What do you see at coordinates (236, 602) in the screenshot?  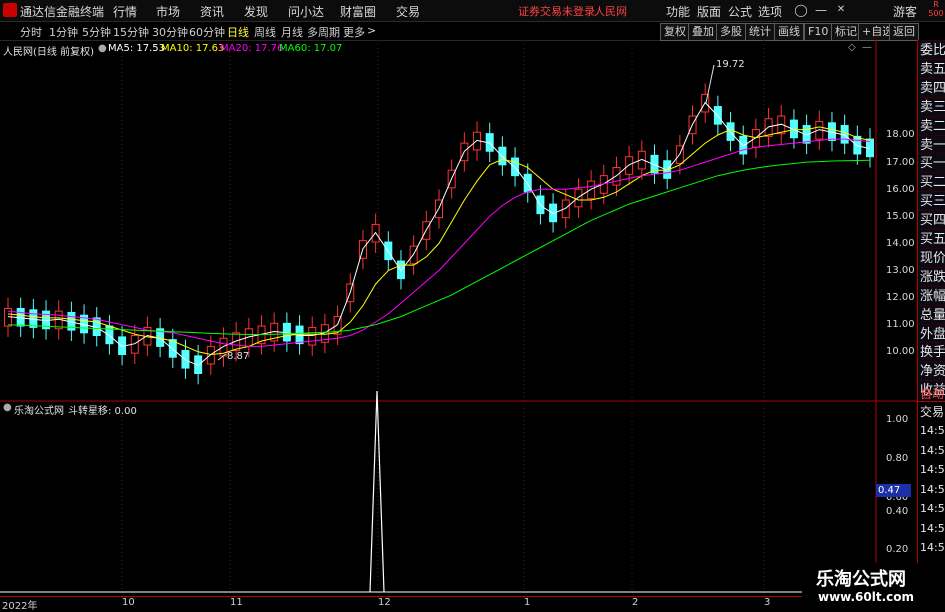 I see `date-label-11: 11` at bounding box center [236, 602].